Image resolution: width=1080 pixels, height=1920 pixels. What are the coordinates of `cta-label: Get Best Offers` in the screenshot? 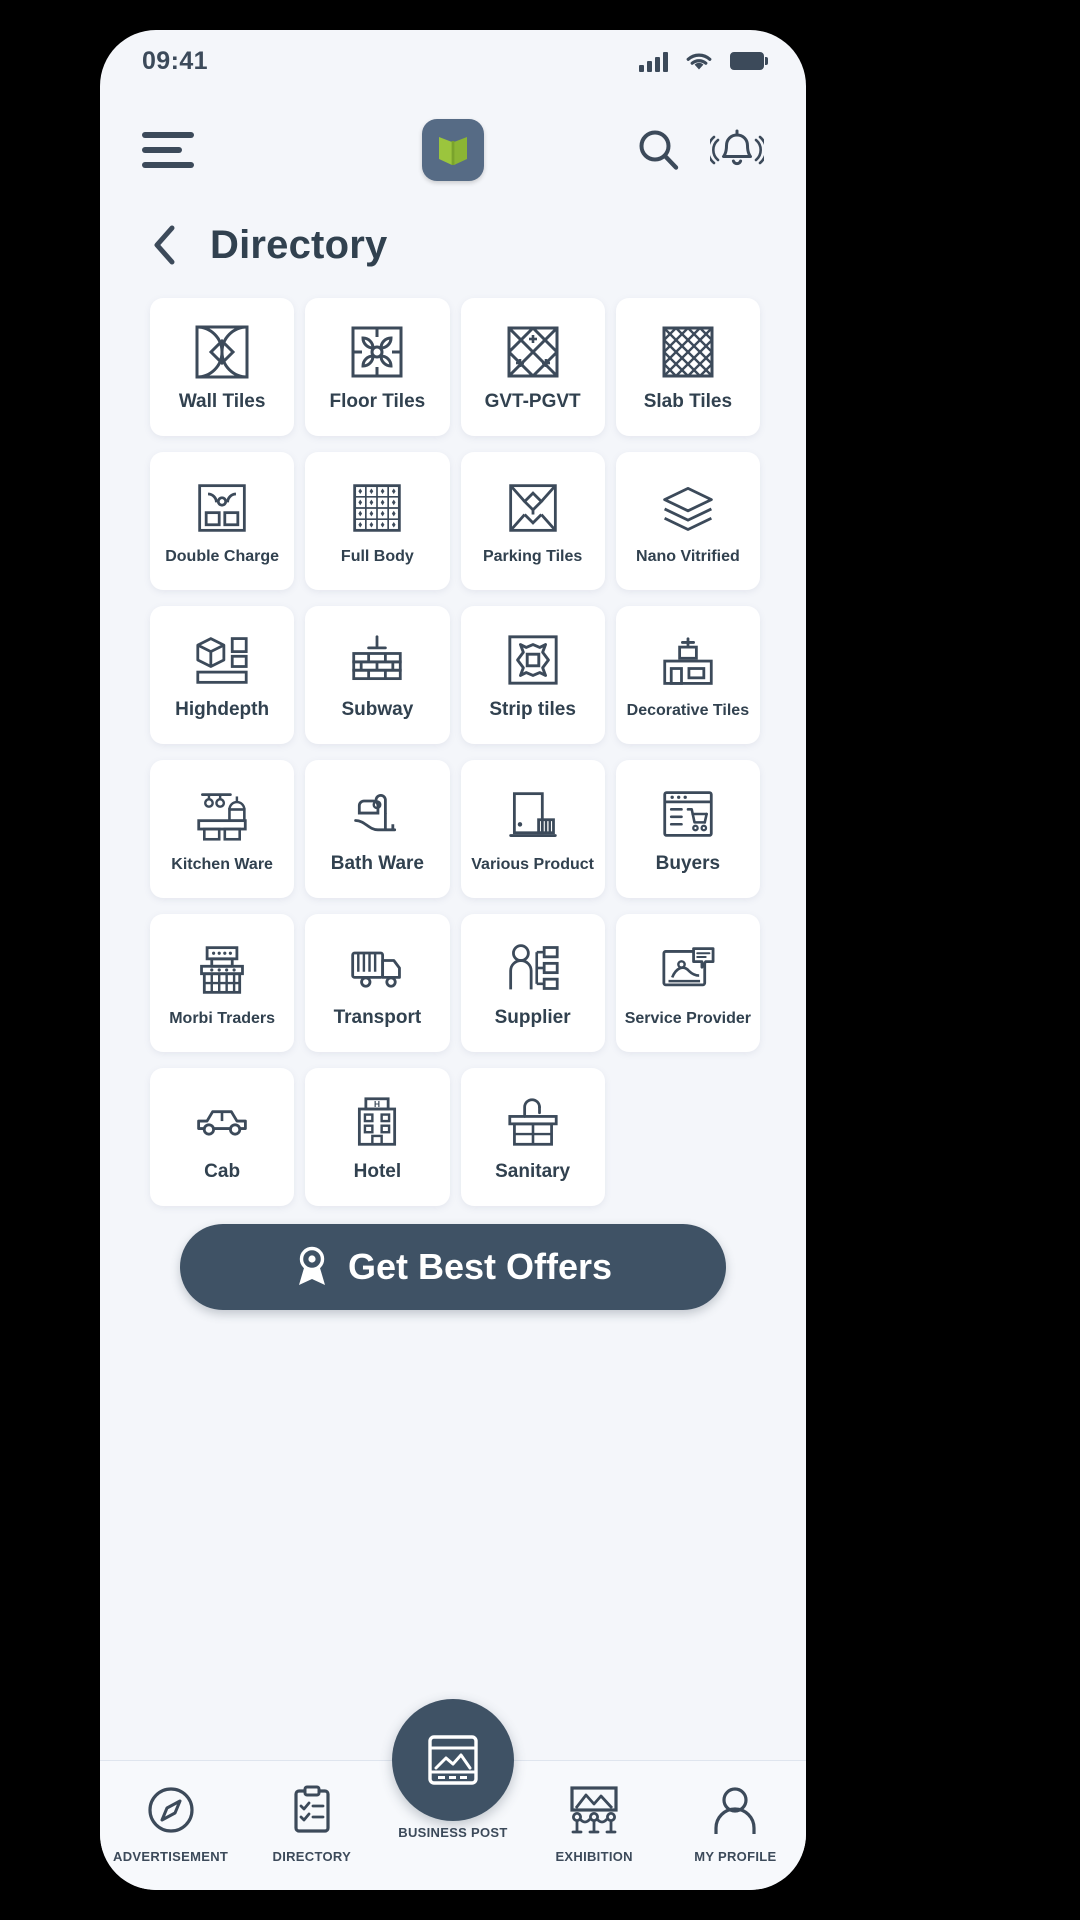 It's located at (480, 1266).